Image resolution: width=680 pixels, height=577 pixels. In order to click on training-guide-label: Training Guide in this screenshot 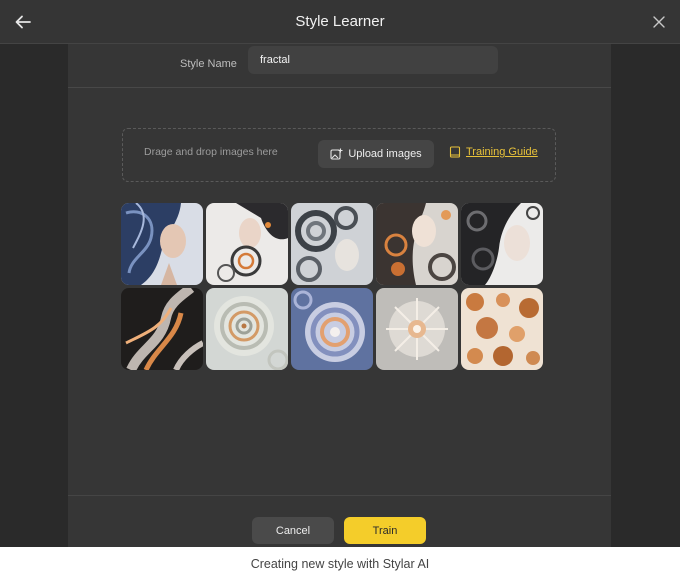, I will do `click(502, 152)`.